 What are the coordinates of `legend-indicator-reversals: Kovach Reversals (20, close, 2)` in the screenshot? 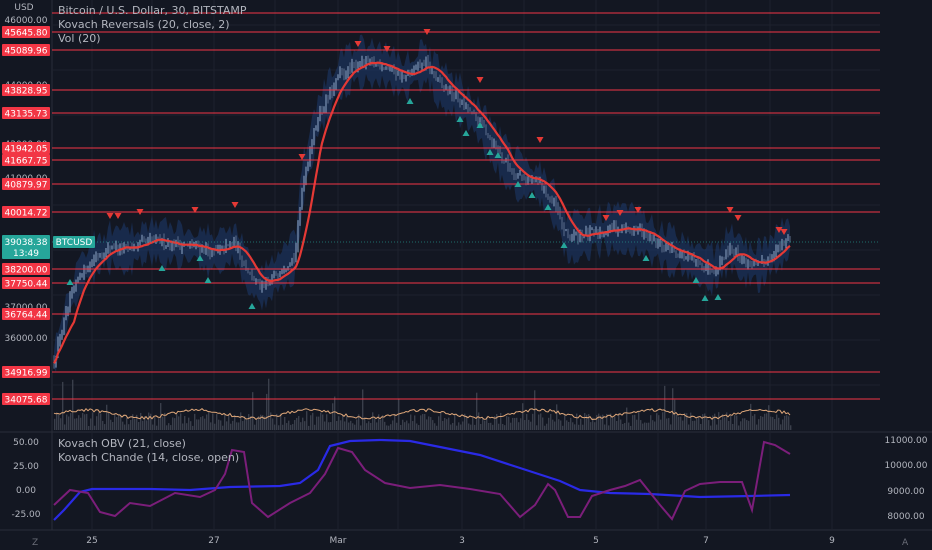 It's located at (144, 24).